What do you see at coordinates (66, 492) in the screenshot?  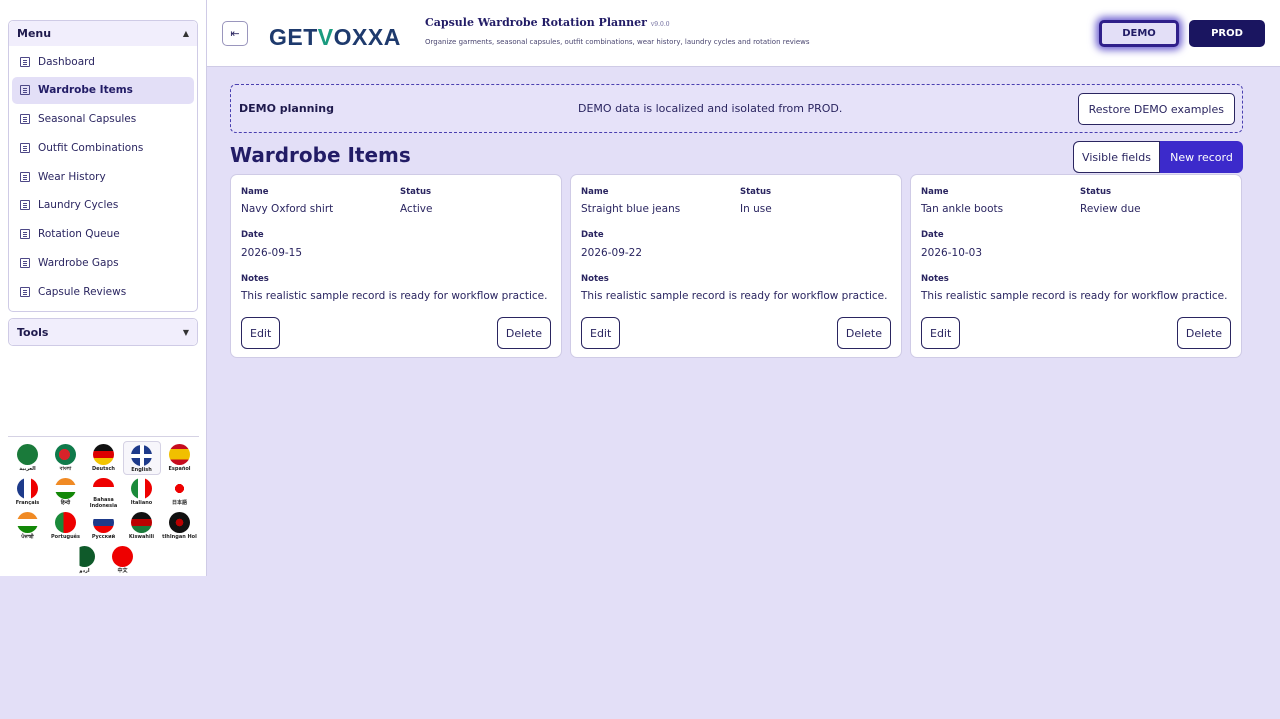 I see `language-hindi: हिन्दी` at bounding box center [66, 492].